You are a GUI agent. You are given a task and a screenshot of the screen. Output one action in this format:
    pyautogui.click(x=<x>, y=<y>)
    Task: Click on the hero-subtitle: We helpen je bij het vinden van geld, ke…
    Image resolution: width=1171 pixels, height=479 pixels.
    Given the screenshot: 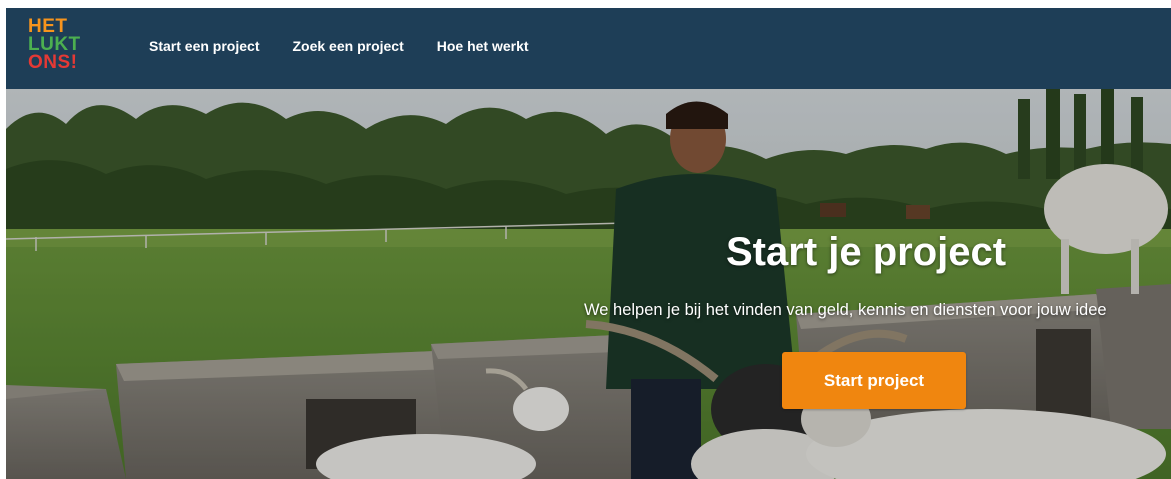 What is the action you would take?
    pyautogui.click(x=845, y=310)
    